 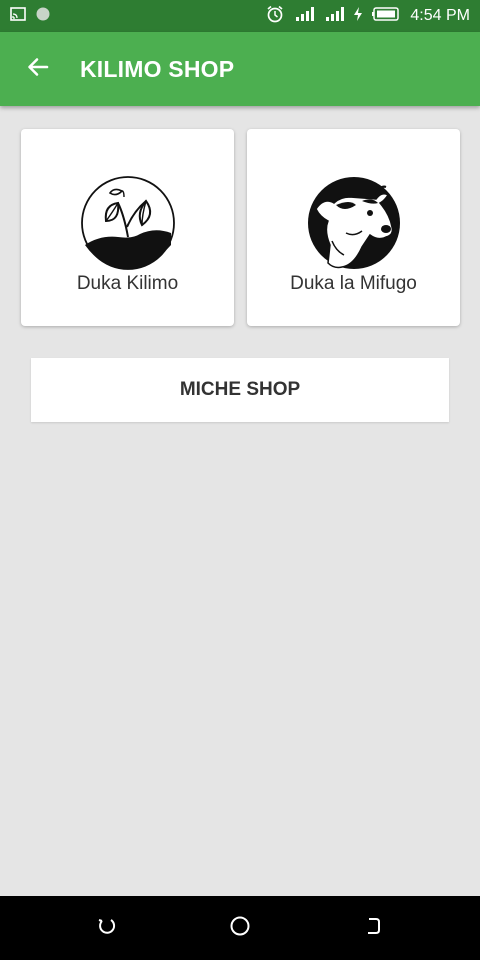 What do you see at coordinates (43, 16) in the screenshot?
I see `notification-dot-icon` at bounding box center [43, 16].